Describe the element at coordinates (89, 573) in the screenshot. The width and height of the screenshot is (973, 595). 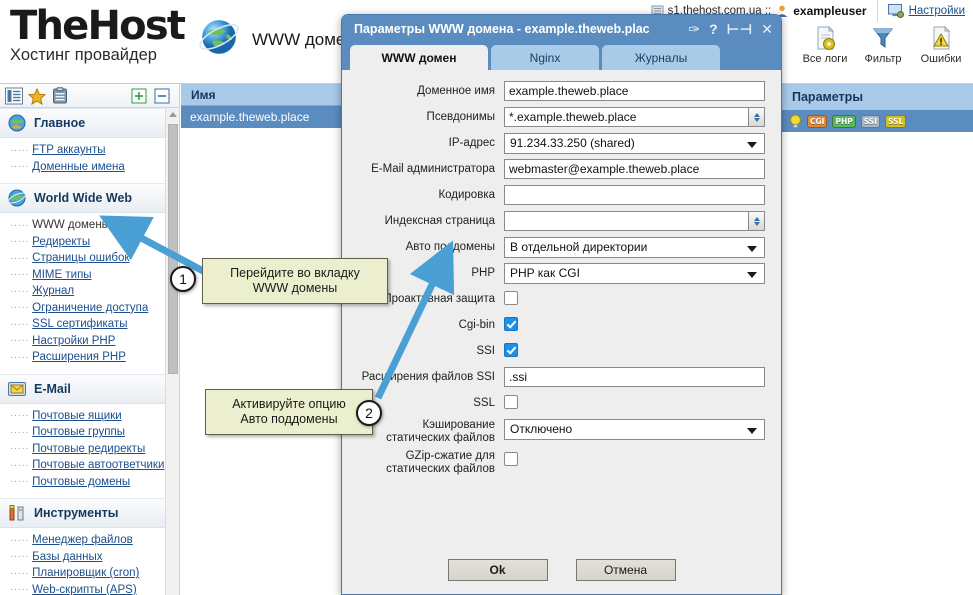
I see `sidebar-item-планировщик-cron: ····· Планировщик (cron)` at that location.